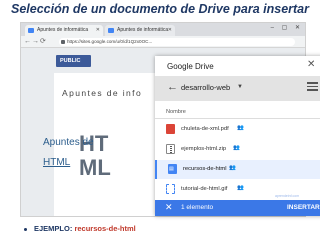 The image size is (320, 240). I want to click on file-row: ejemplos-html.zip 👥, so click(237, 149).